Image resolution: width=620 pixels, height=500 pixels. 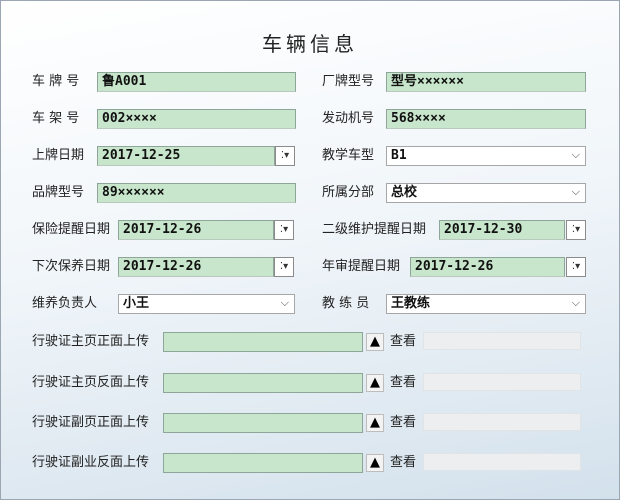 I want to click on coach-value: 王教练, so click(x=411, y=303).